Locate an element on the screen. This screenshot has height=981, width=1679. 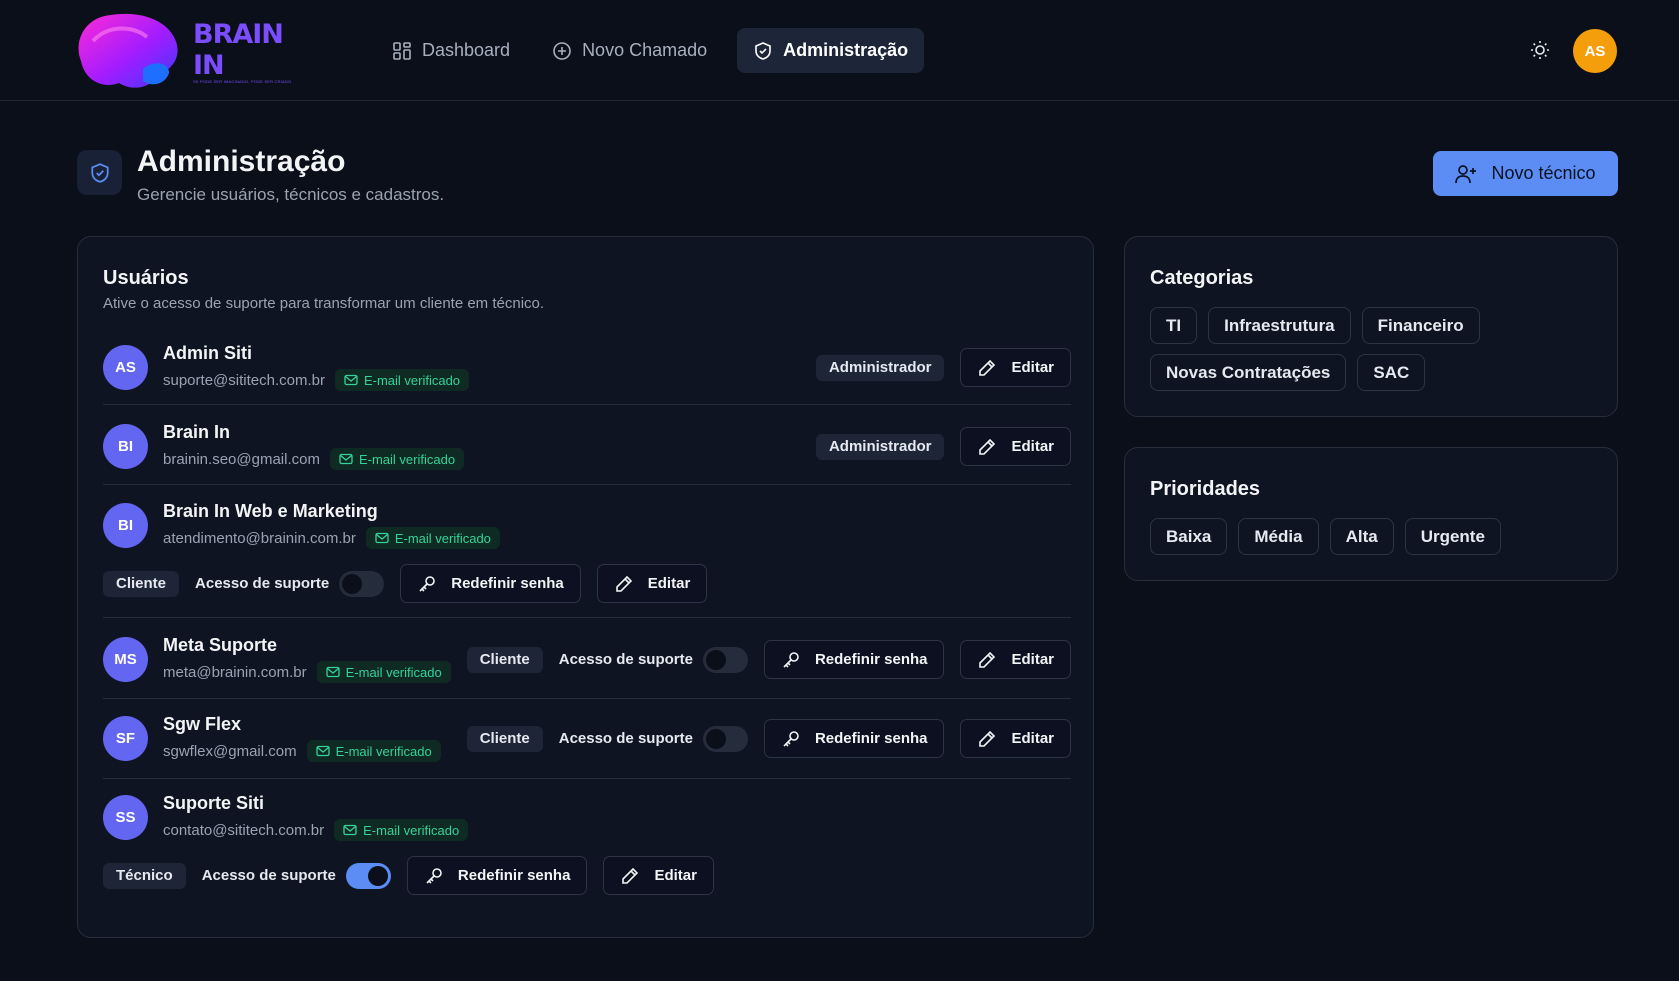
priorities-title: Prioridades is located at coordinates (1205, 489).